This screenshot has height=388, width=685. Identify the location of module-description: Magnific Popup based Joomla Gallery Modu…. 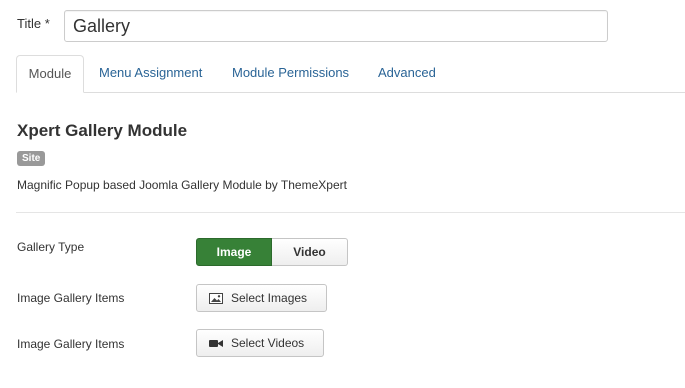
(182, 185).